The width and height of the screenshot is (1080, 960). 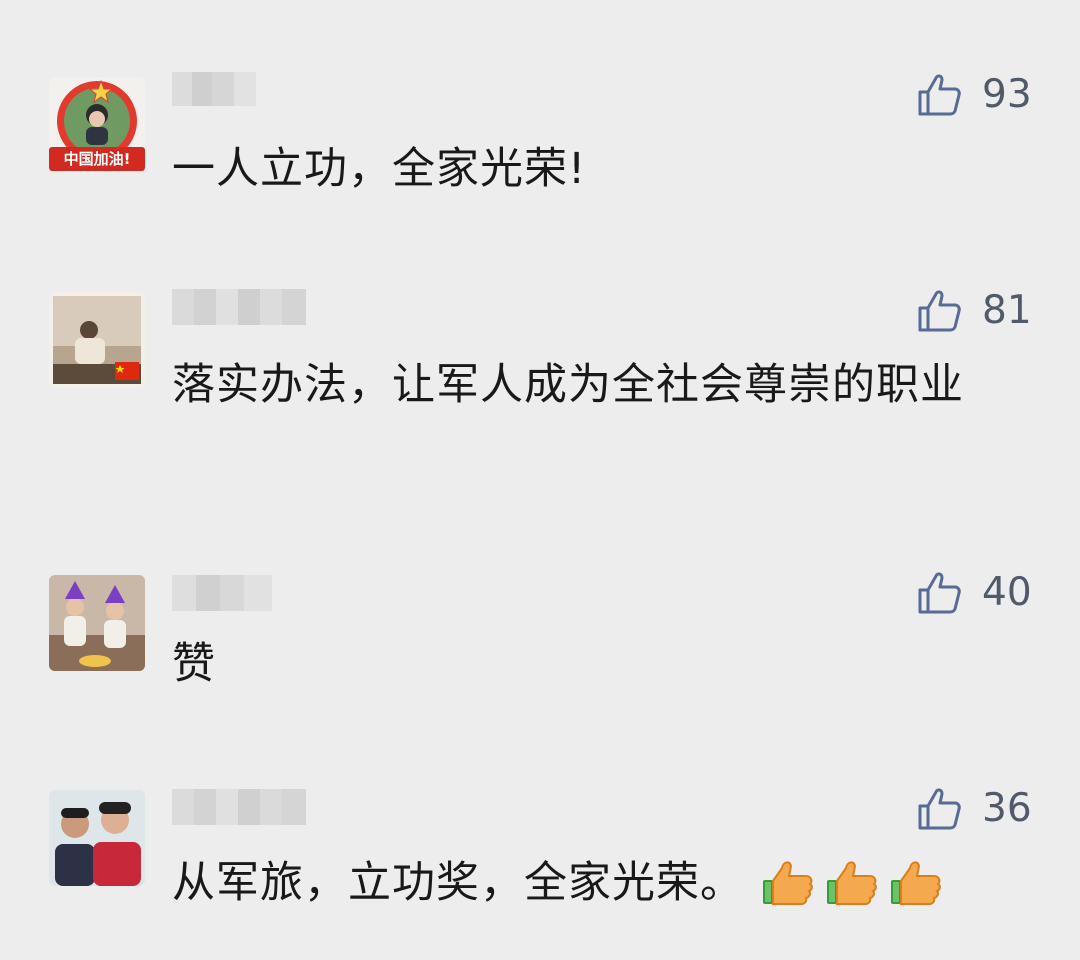 What do you see at coordinates (379, 169) in the screenshot?
I see `comment-text: 一人立功，全家光荣!` at bounding box center [379, 169].